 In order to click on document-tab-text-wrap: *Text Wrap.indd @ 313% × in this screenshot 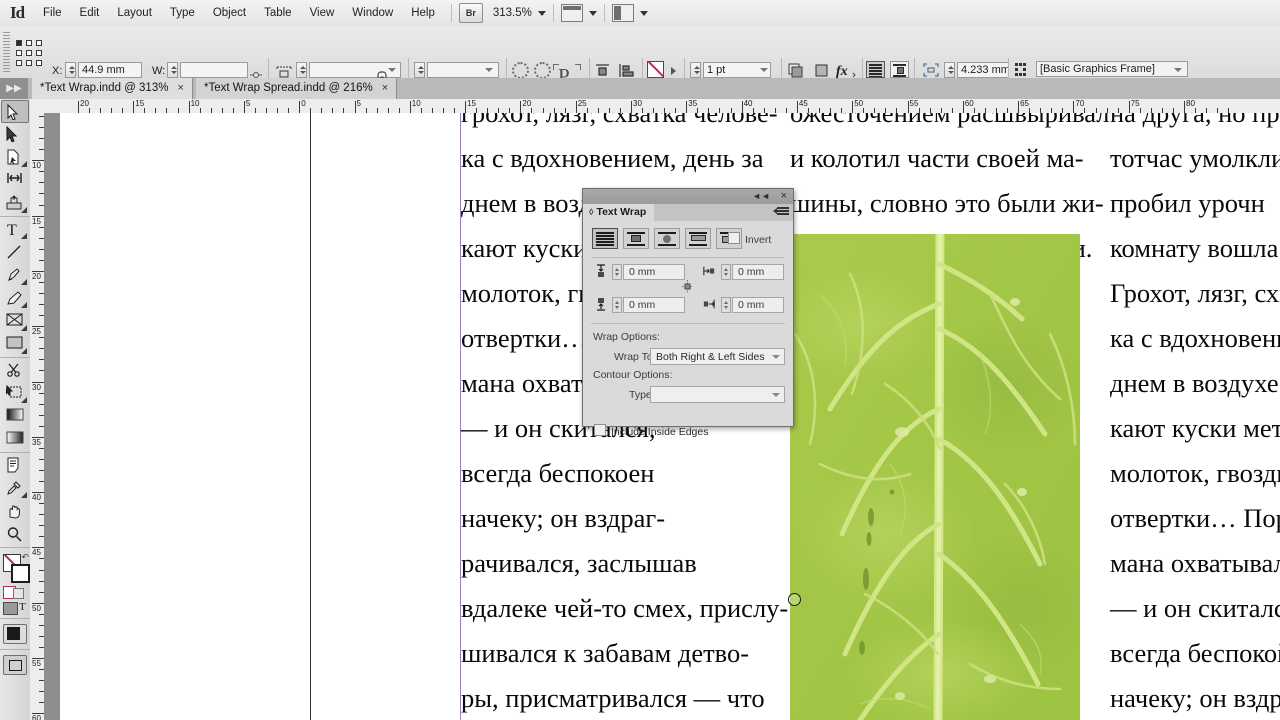, I will do `click(112, 88)`.